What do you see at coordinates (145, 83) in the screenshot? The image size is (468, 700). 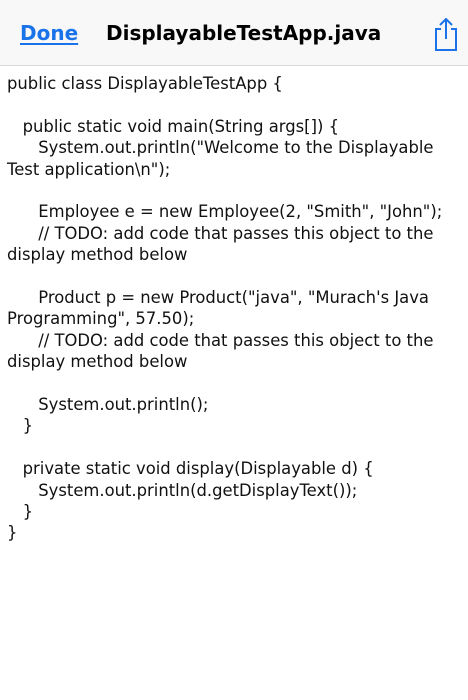 I see `code-line: public class DisplayableTestApp {` at bounding box center [145, 83].